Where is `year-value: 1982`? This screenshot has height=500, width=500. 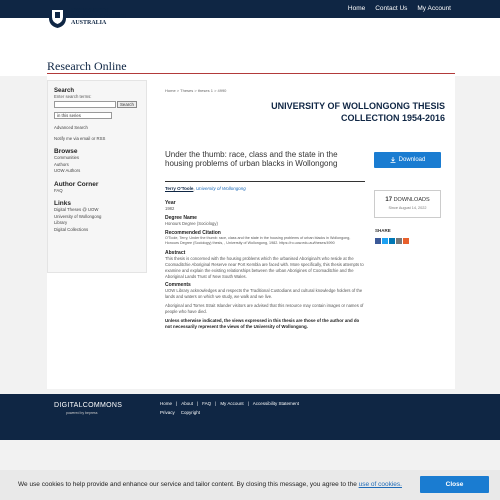
year-value: 1982 is located at coordinates (170, 208).